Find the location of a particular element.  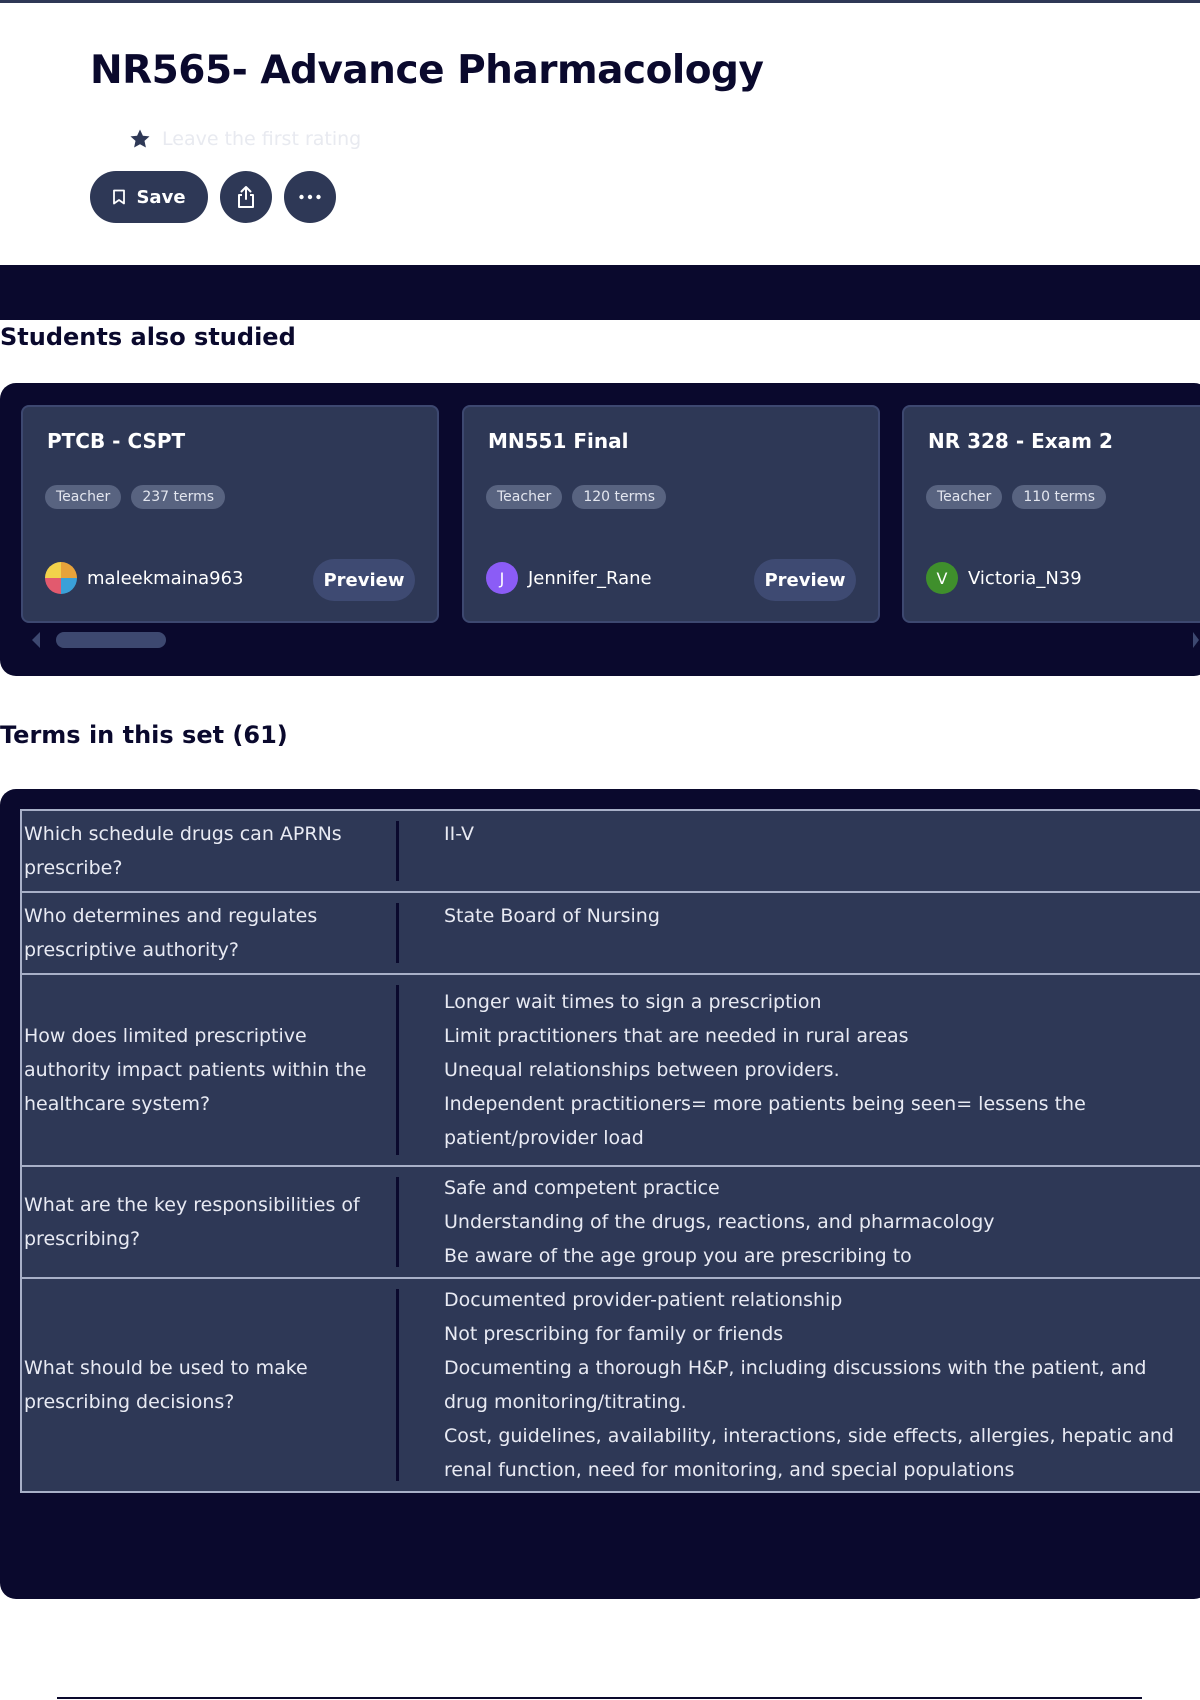

action-bar: Save is located at coordinates (213, 197).